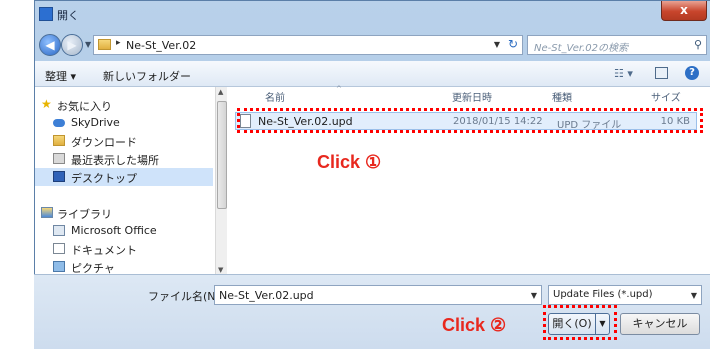  What do you see at coordinates (308, 45) in the screenshot?
I see `address-bar: ▸ Ne-St_Ver.02 ▼ ↻` at bounding box center [308, 45].